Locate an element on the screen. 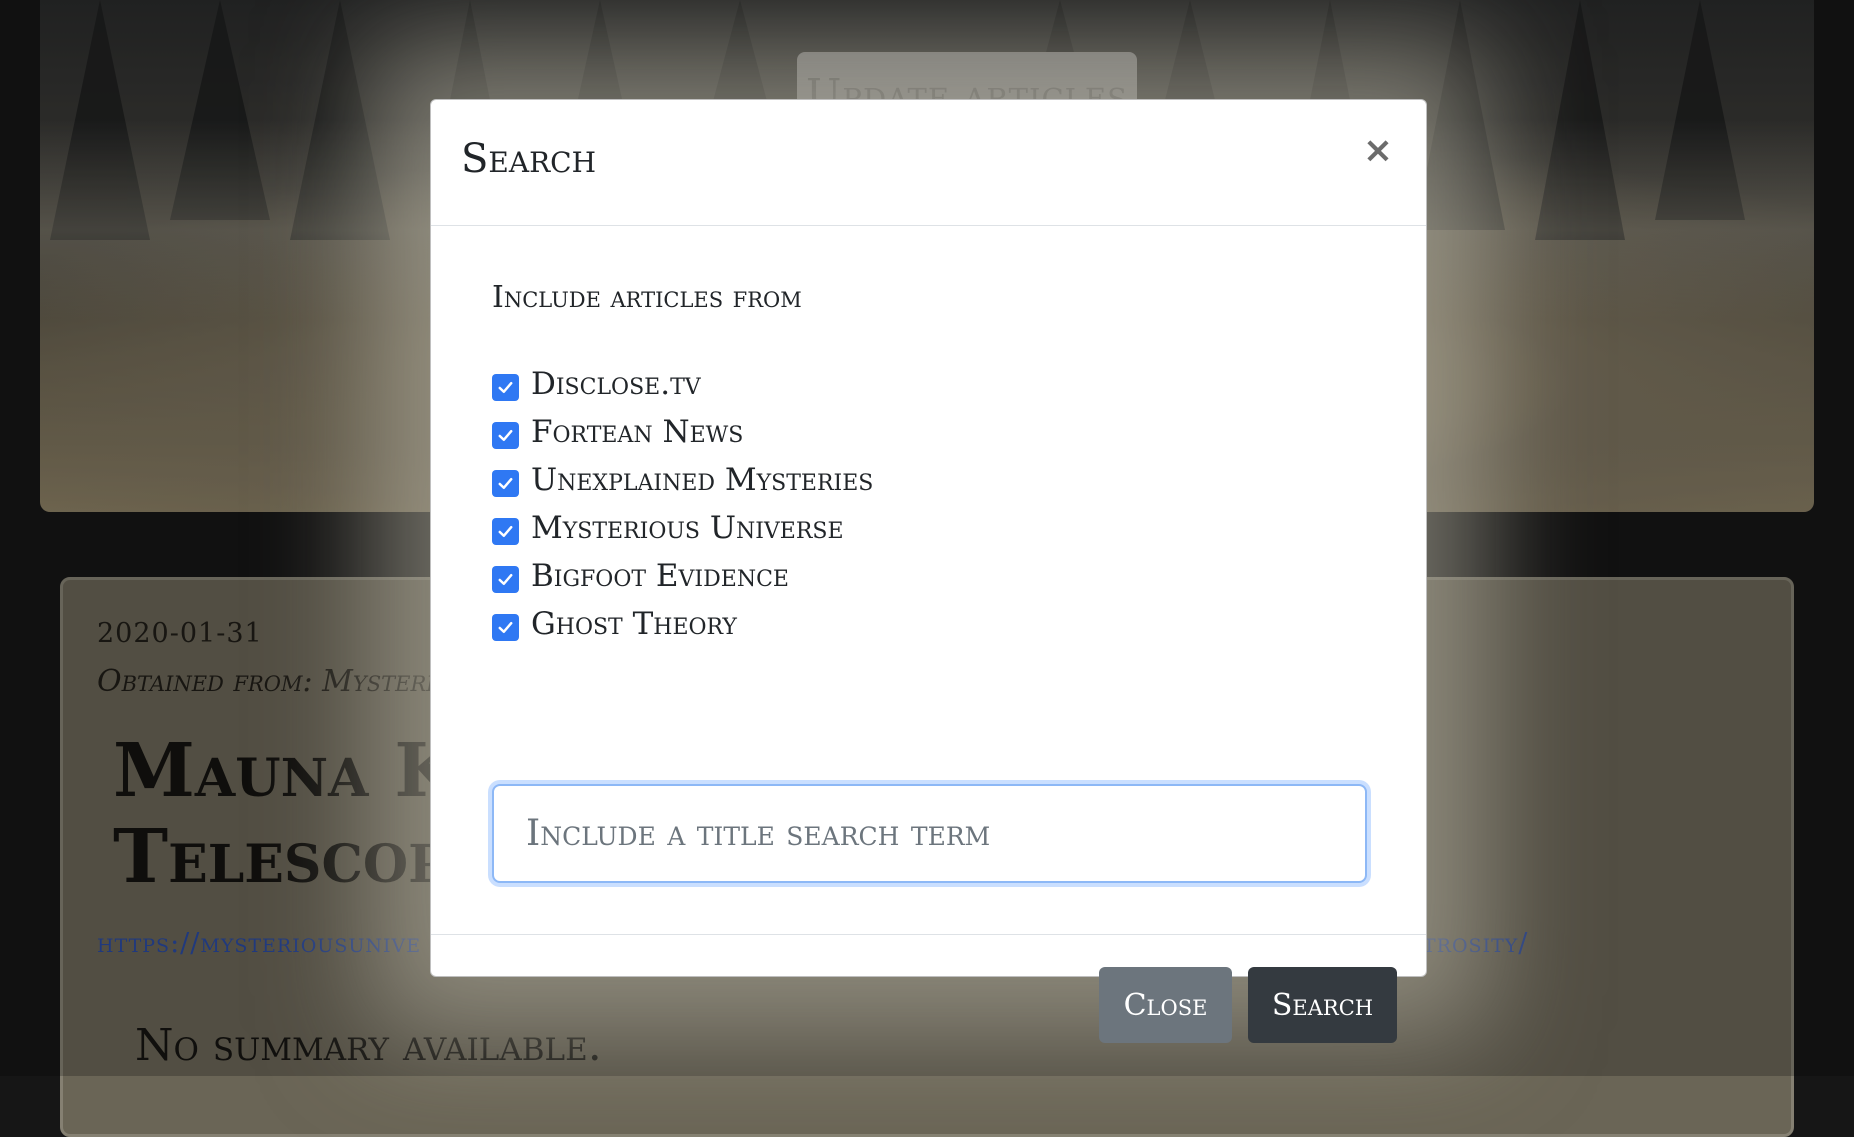 The image size is (1854, 1137). source-label: Mysterious Universe is located at coordinates (687, 528).